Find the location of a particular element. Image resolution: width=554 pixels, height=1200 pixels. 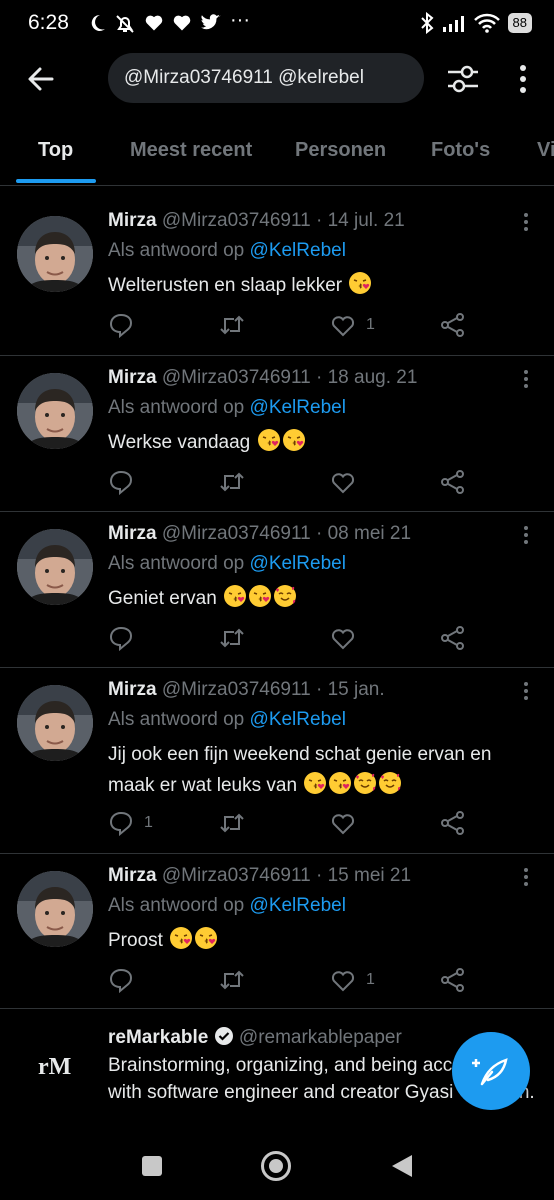

system-icons: 88 is located at coordinates (476, 23).